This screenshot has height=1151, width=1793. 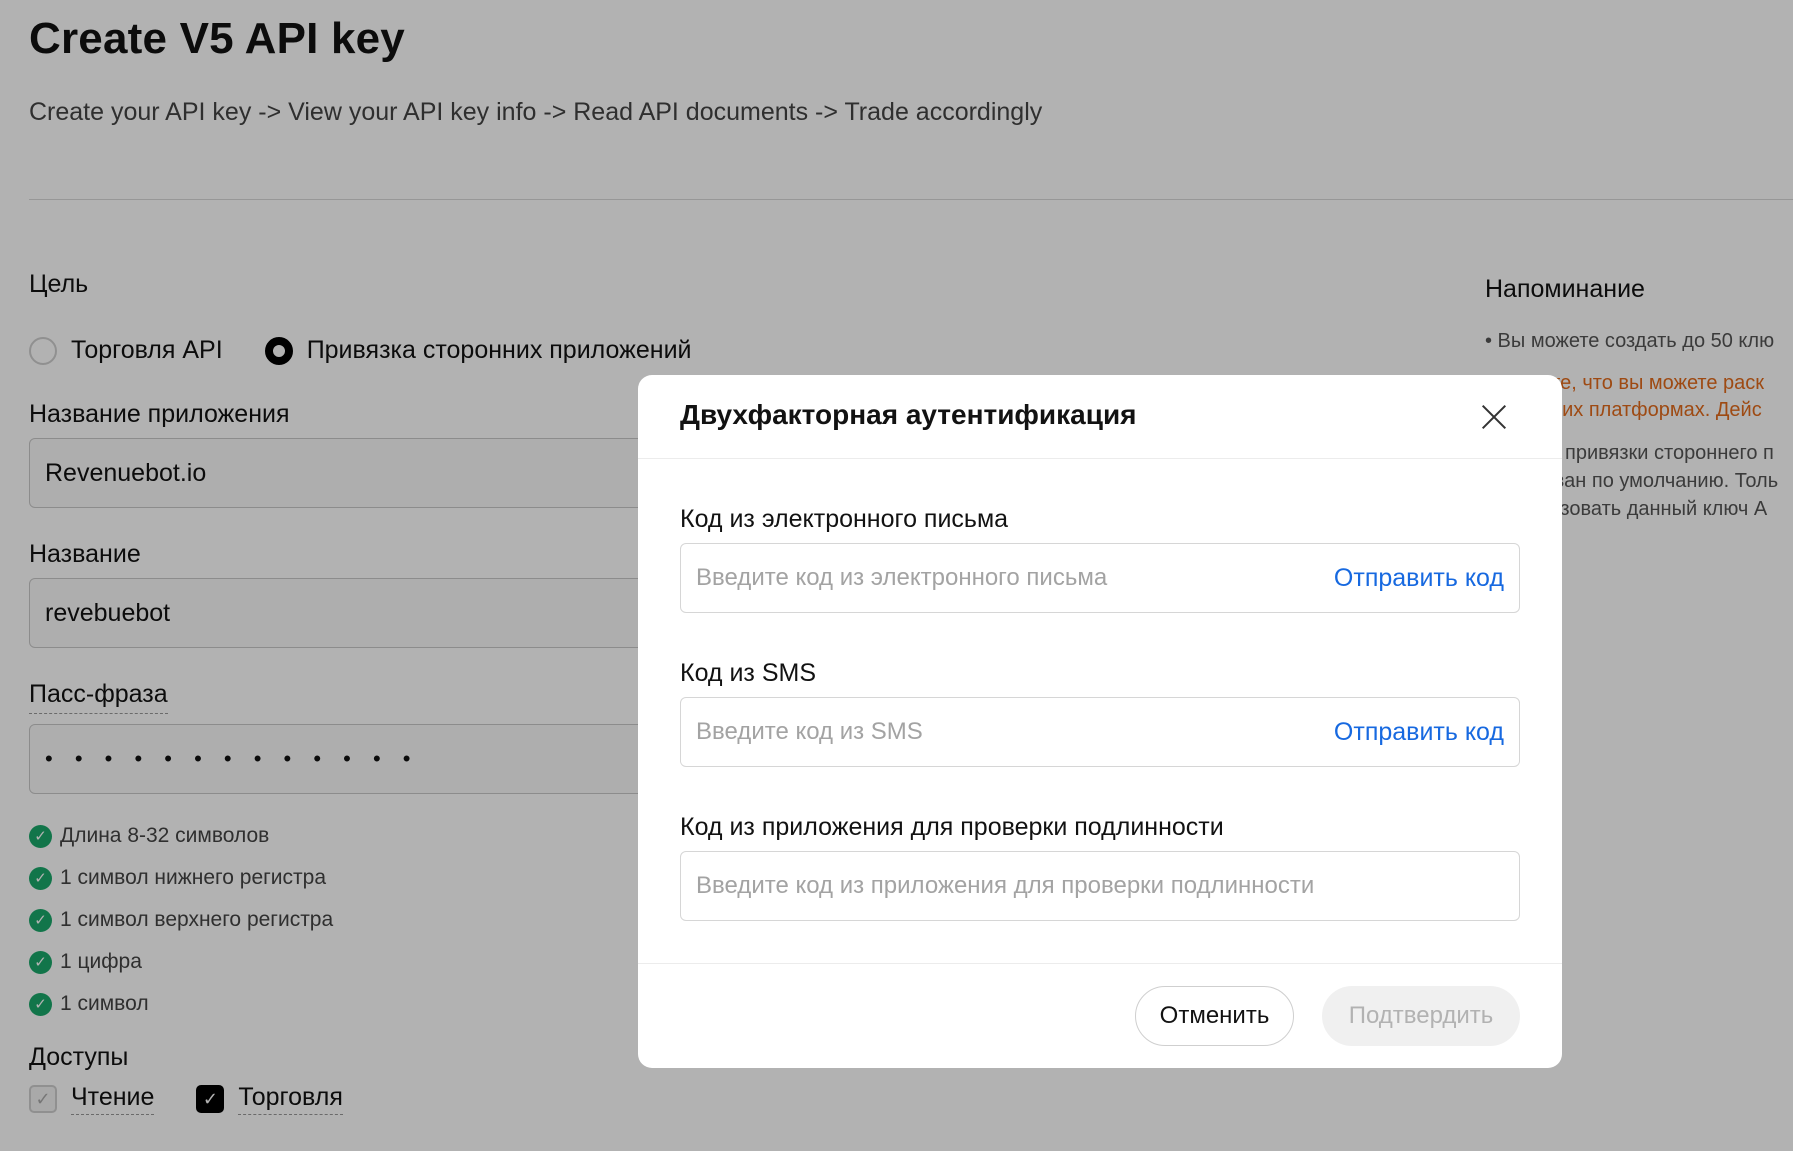 What do you see at coordinates (1214, 1016) in the screenshot?
I see `cancel-button: Отменить` at bounding box center [1214, 1016].